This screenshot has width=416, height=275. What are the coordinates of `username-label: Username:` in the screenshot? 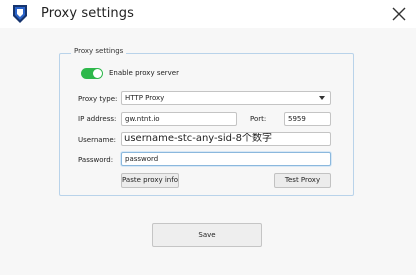 It's located at (97, 140).